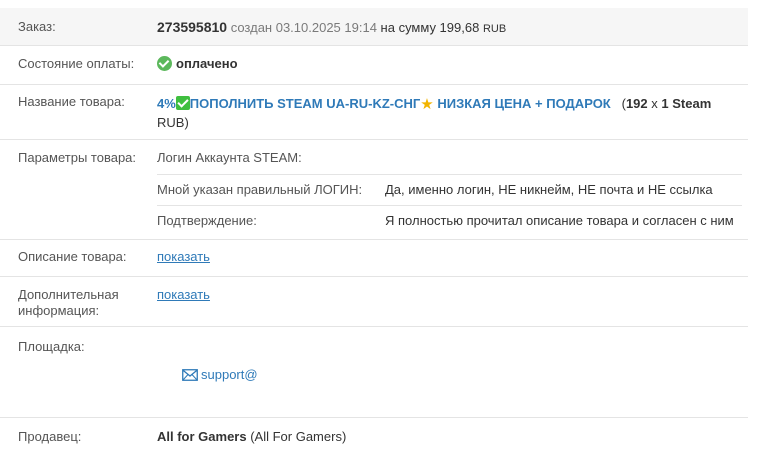 The height and width of the screenshot is (462, 760). What do you see at coordinates (636, 103) in the screenshot?
I see `qty-number: 192` at bounding box center [636, 103].